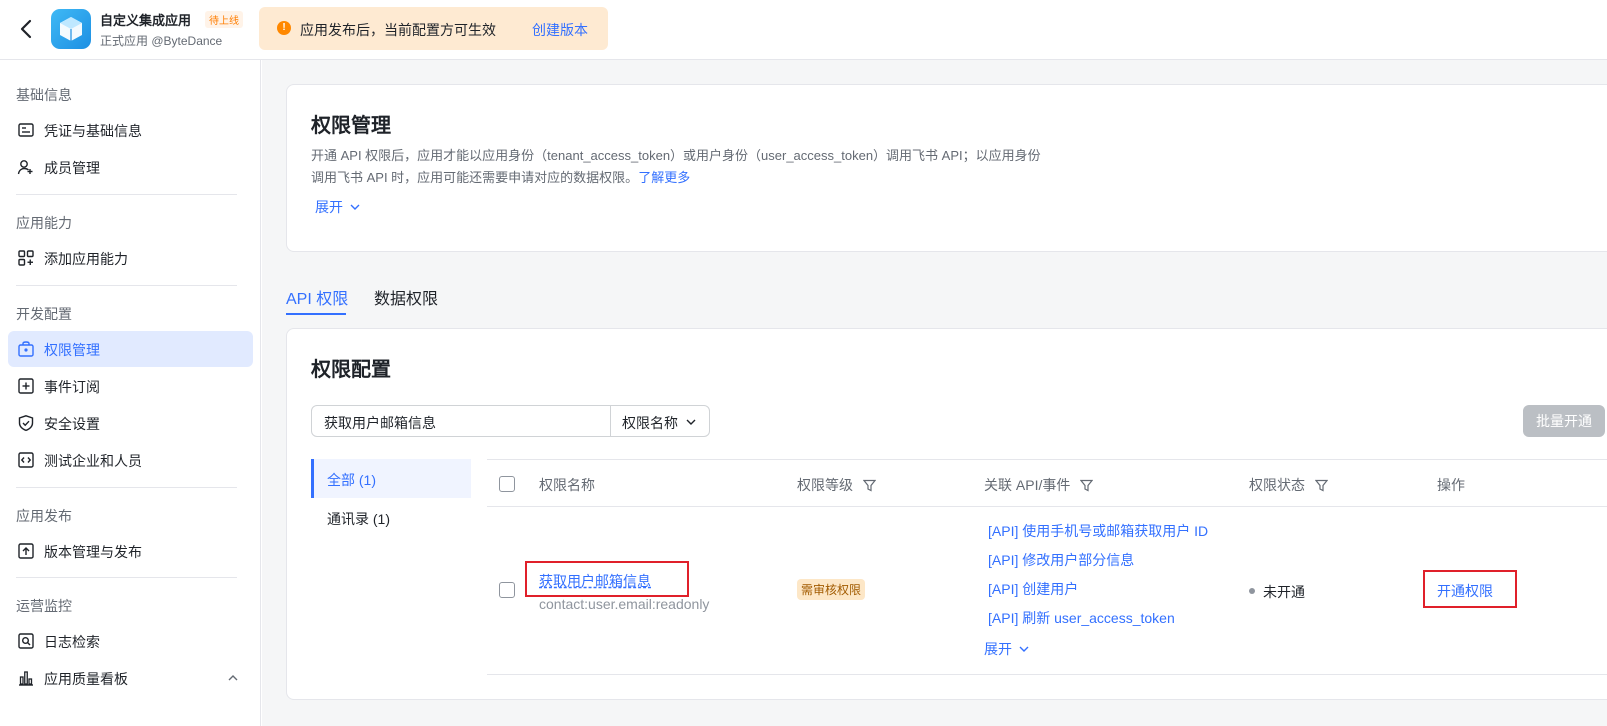 This screenshot has height=726, width=1607. I want to click on category-contacts: 通讯录 (1), so click(391, 517).